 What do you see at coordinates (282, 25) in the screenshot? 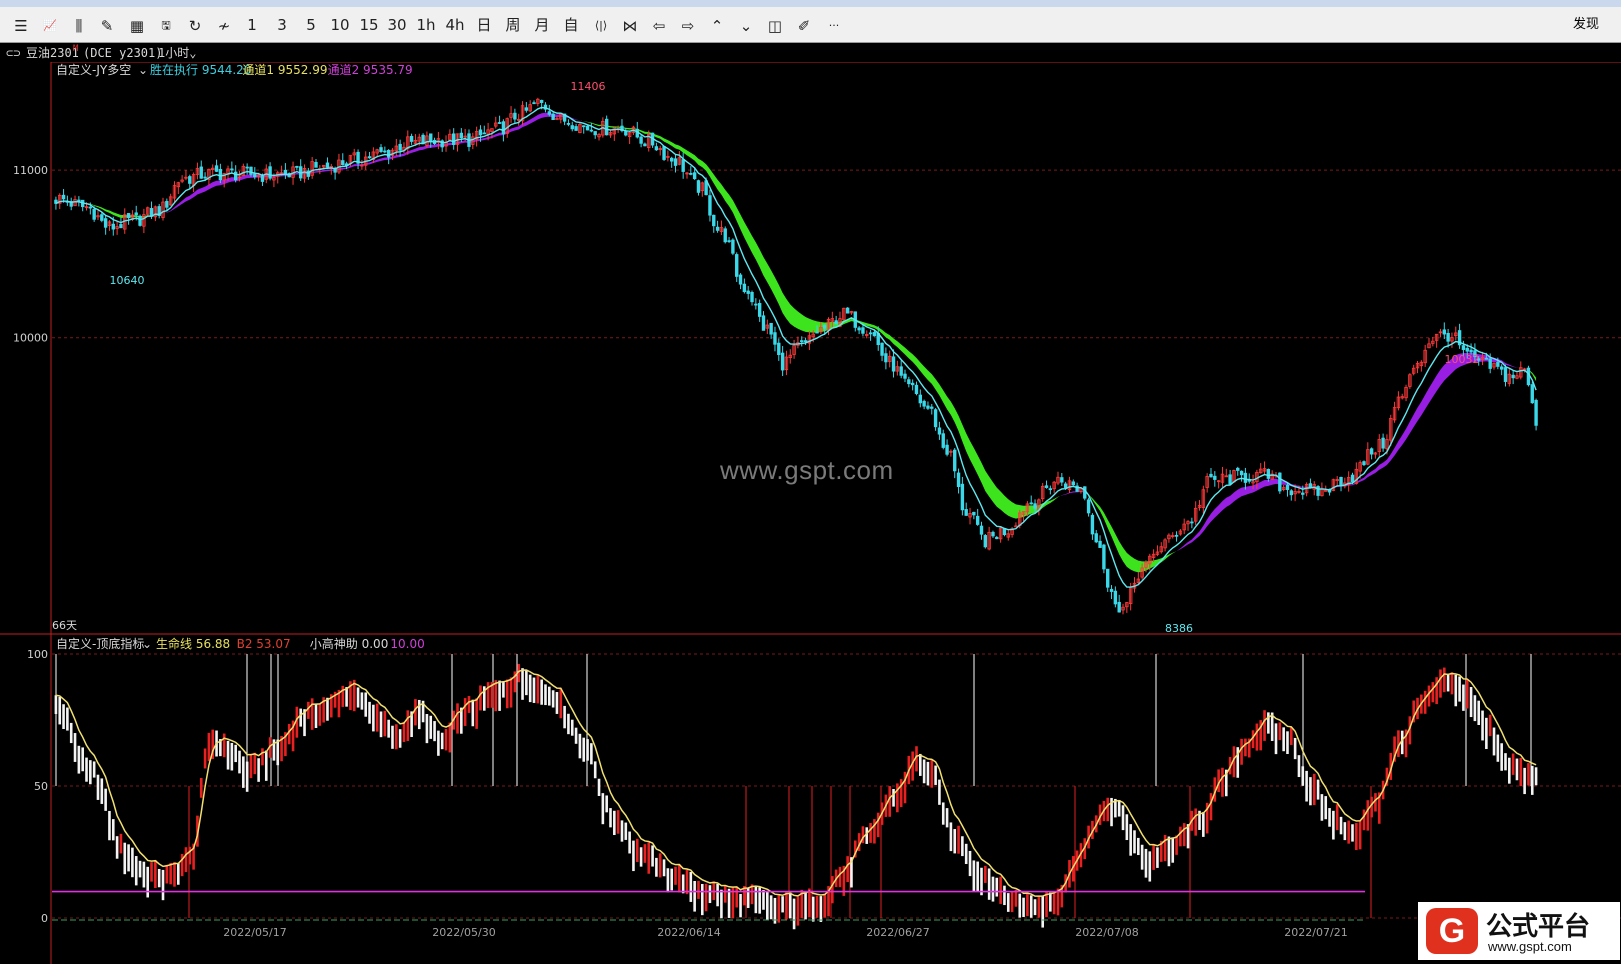
I see `toolbar-period-3: 3` at bounding box center [282, 25].